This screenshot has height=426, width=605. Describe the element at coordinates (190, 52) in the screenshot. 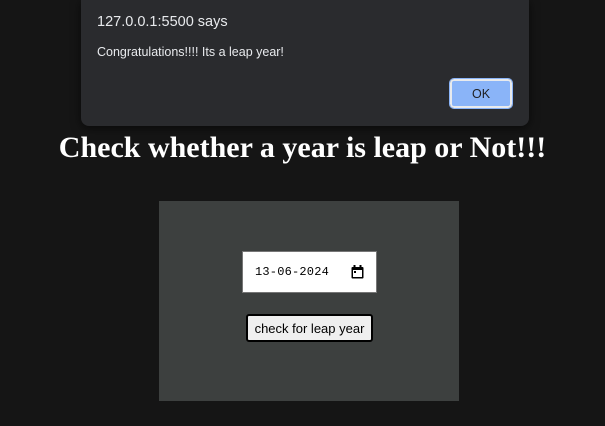

I see `alert-message: Congratulations!!!! Its a leap year!` at that location.